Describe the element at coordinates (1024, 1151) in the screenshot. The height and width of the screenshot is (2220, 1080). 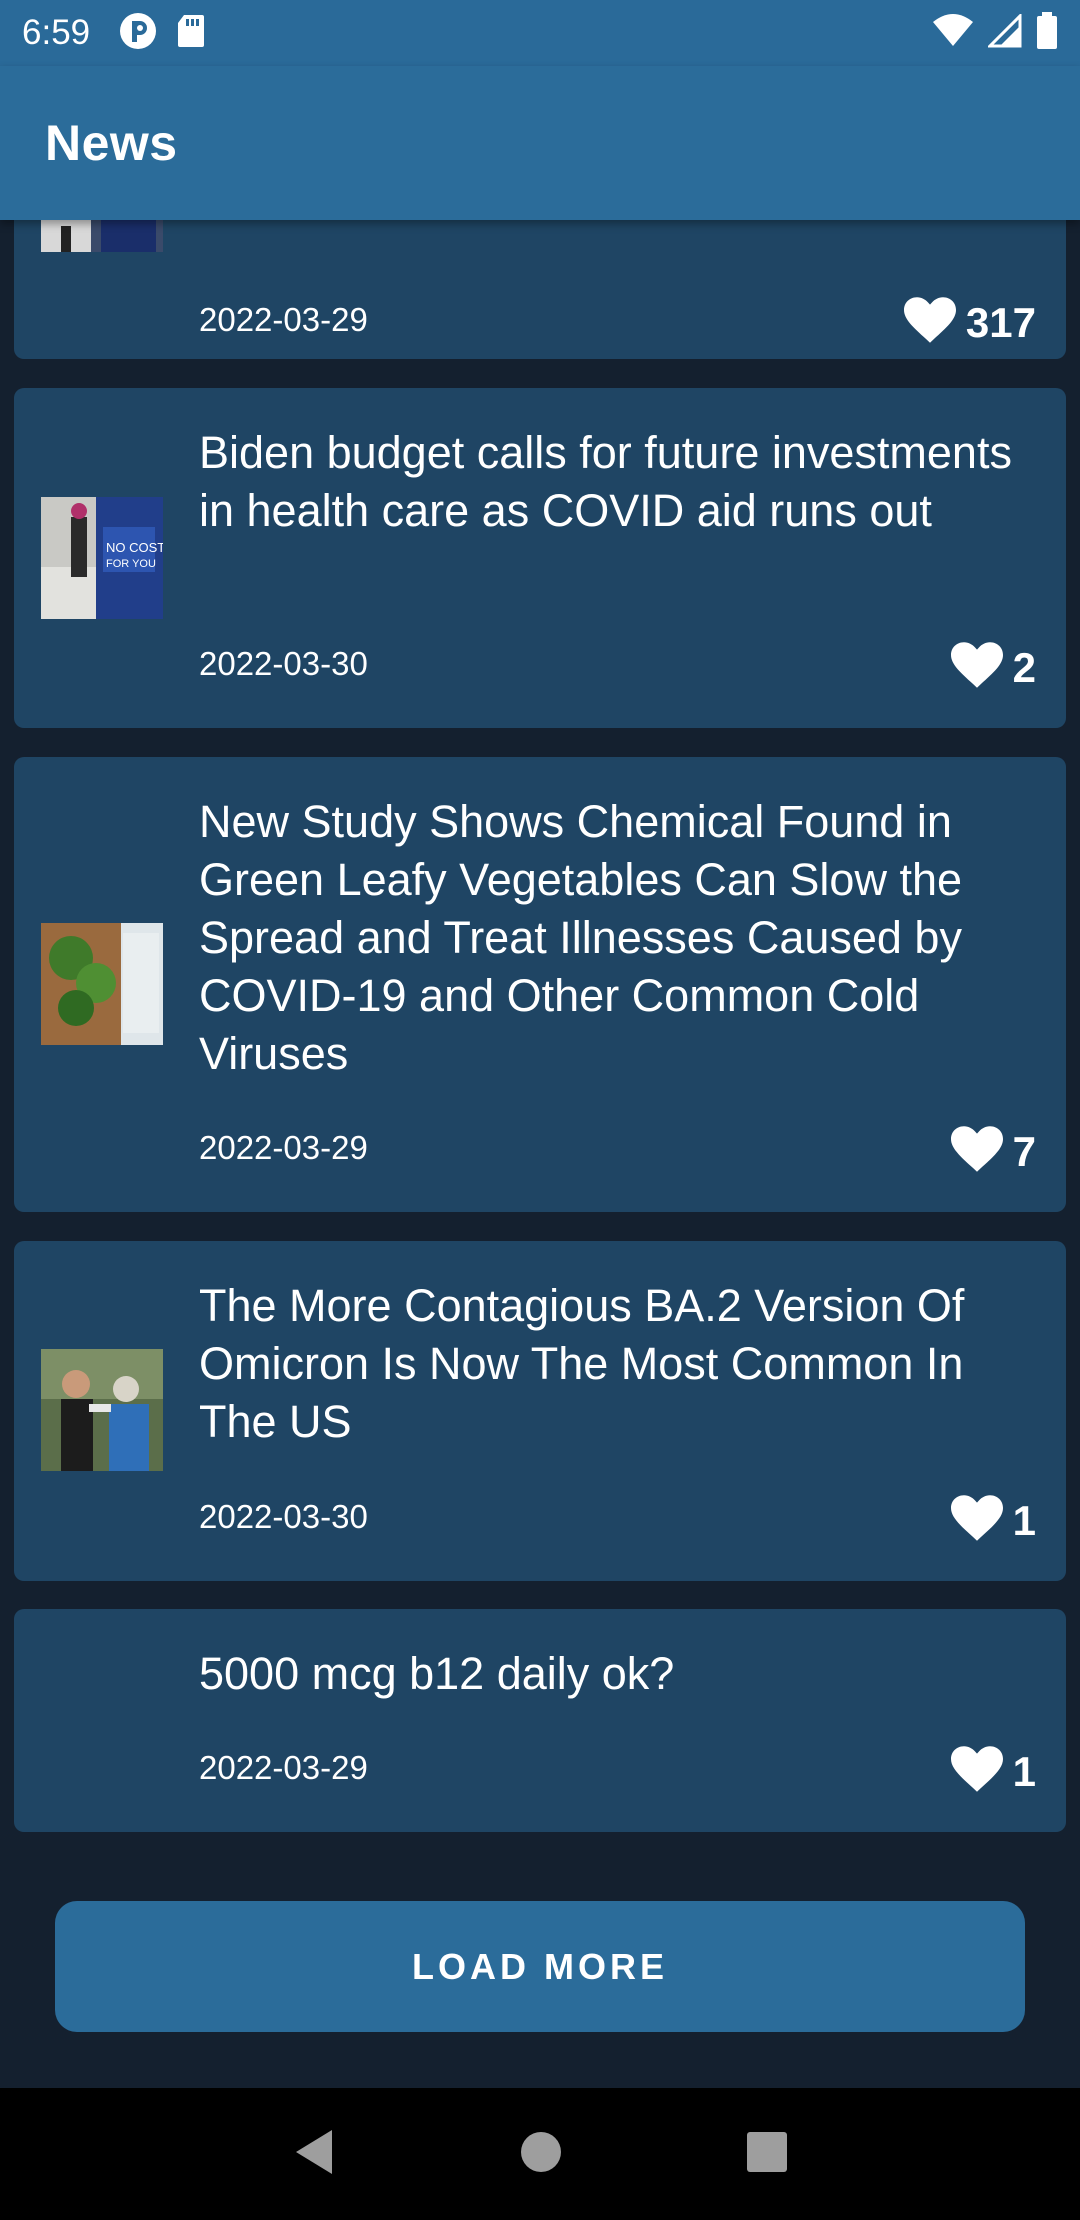
I see `like-count: 7` at that location.